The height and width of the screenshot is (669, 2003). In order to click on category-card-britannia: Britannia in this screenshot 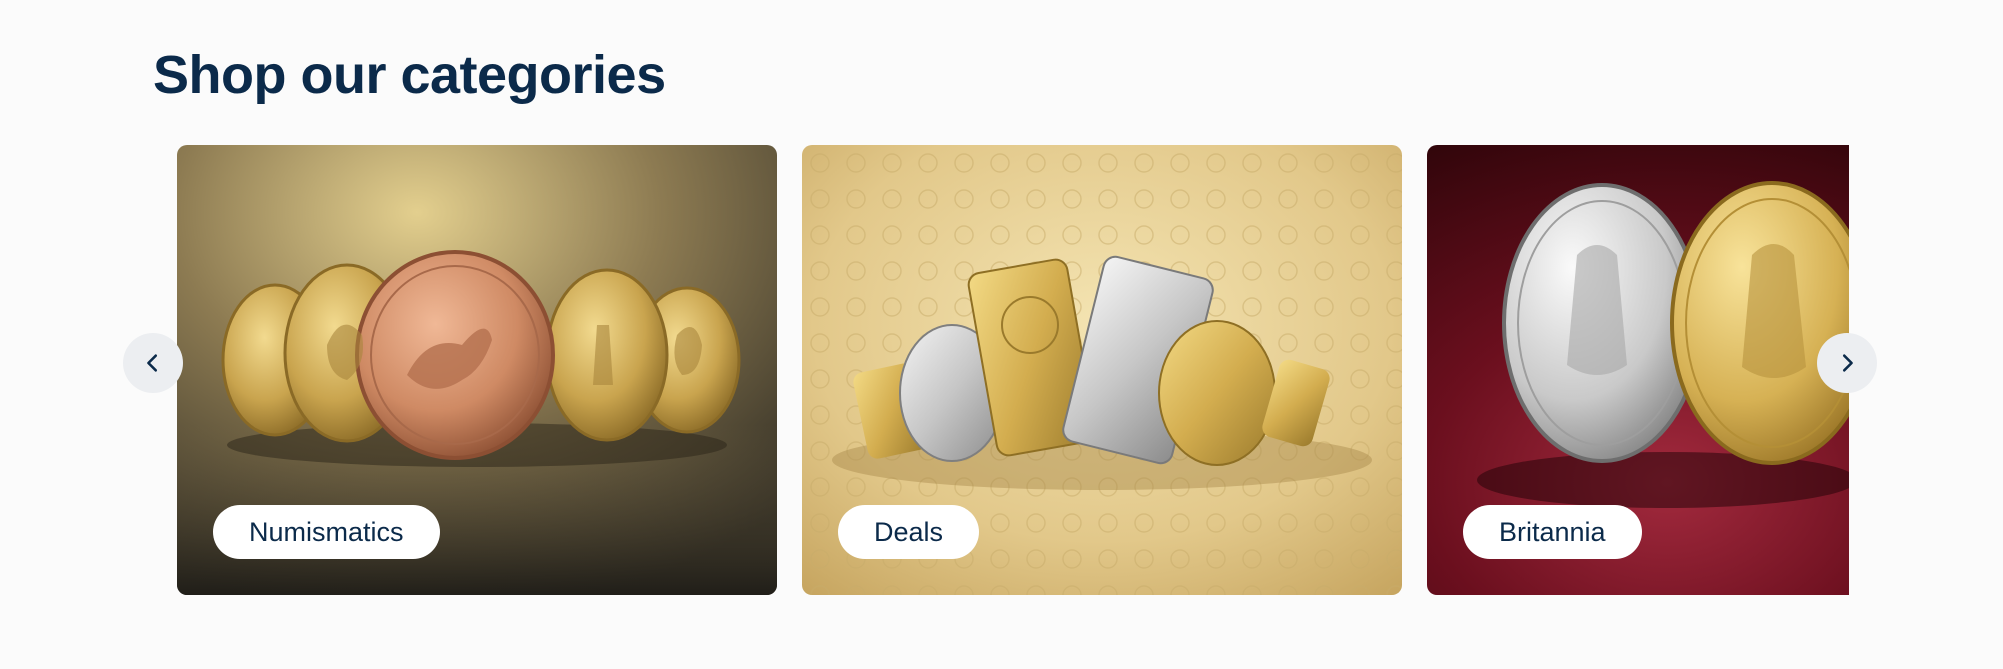, I will do `click(1638, 370)`.